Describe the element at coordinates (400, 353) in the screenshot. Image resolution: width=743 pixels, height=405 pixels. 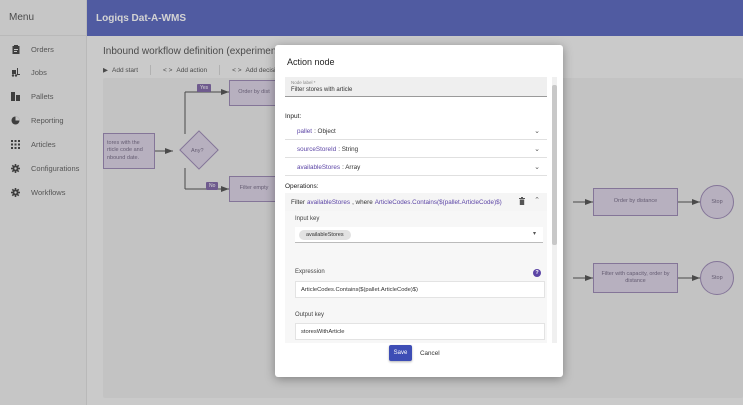
I see `save-button: Save` at that location.